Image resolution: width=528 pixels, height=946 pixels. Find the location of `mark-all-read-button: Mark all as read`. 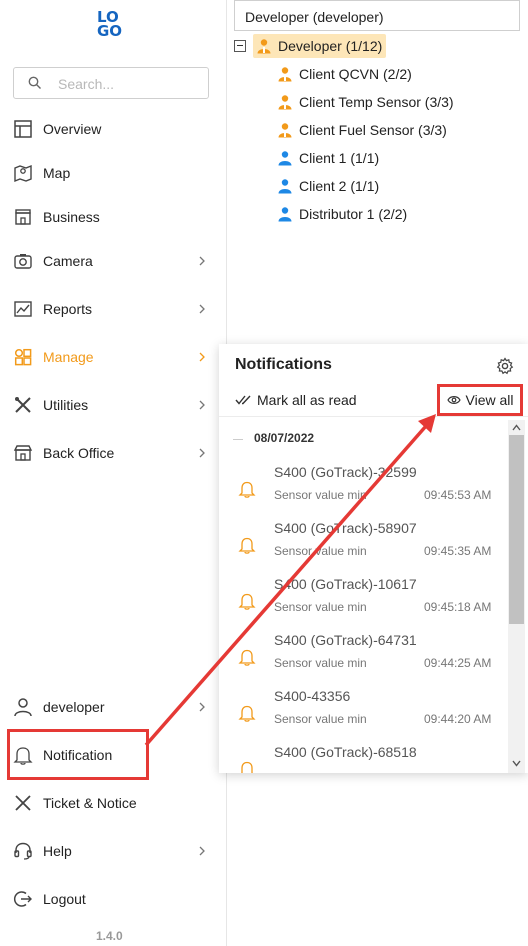

mark-all-read-button: Mark all as read is located at coordinates (296, 400).